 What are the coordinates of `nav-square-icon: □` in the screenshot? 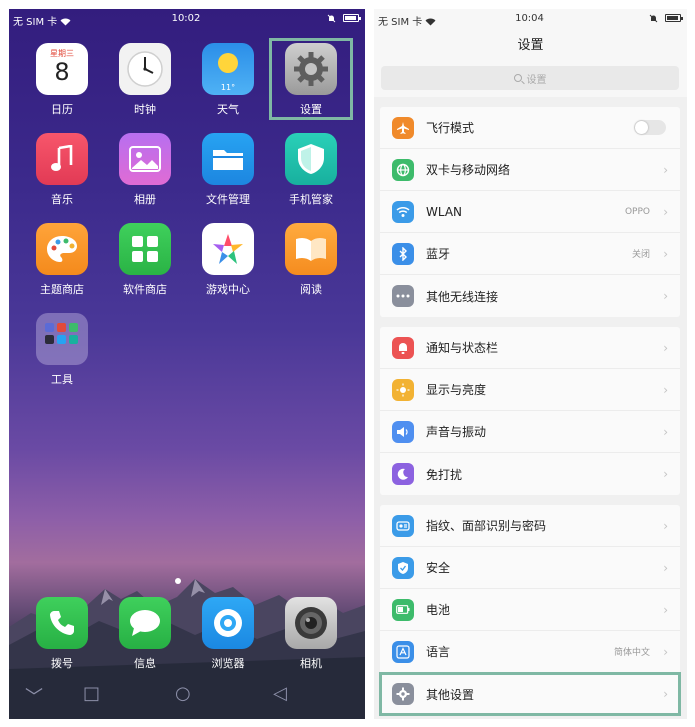 It's located at (91, 693).